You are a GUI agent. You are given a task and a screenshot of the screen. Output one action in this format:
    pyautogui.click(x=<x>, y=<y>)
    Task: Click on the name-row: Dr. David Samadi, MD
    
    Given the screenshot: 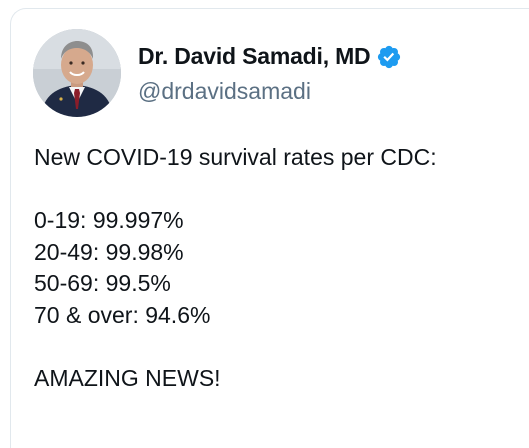 What is the action you would take?
    pyautogui.click(x=270, y=57)
    